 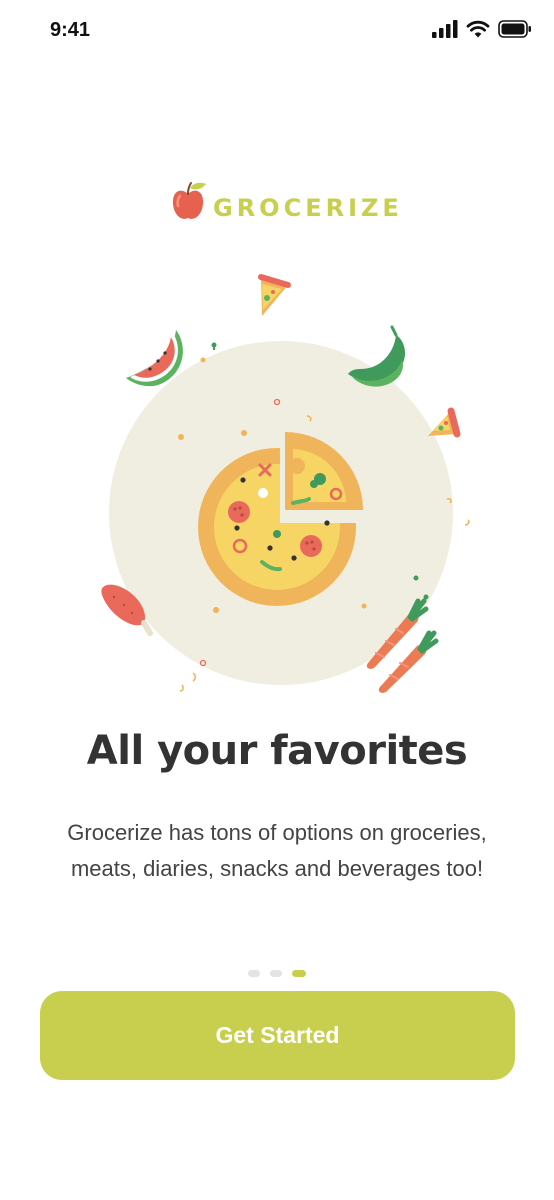 What do you see at coordinates (445, 29) in the screenshot?
I see `cellular-signal-icon` at bounding box center [445, 29].